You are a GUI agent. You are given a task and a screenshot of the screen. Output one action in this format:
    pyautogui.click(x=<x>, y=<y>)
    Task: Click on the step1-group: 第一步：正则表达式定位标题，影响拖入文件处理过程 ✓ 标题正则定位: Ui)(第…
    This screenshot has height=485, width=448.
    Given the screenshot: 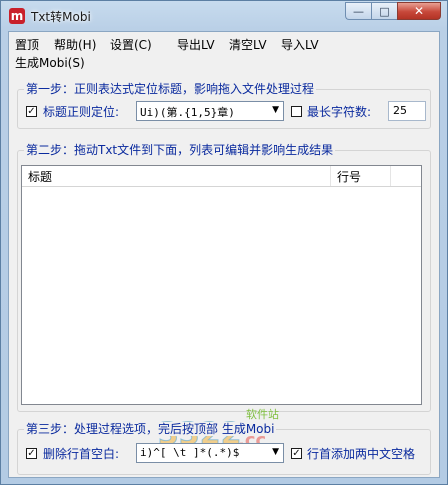 What is the action you would take?
    pyautogui.click(x=224, y=105)
    